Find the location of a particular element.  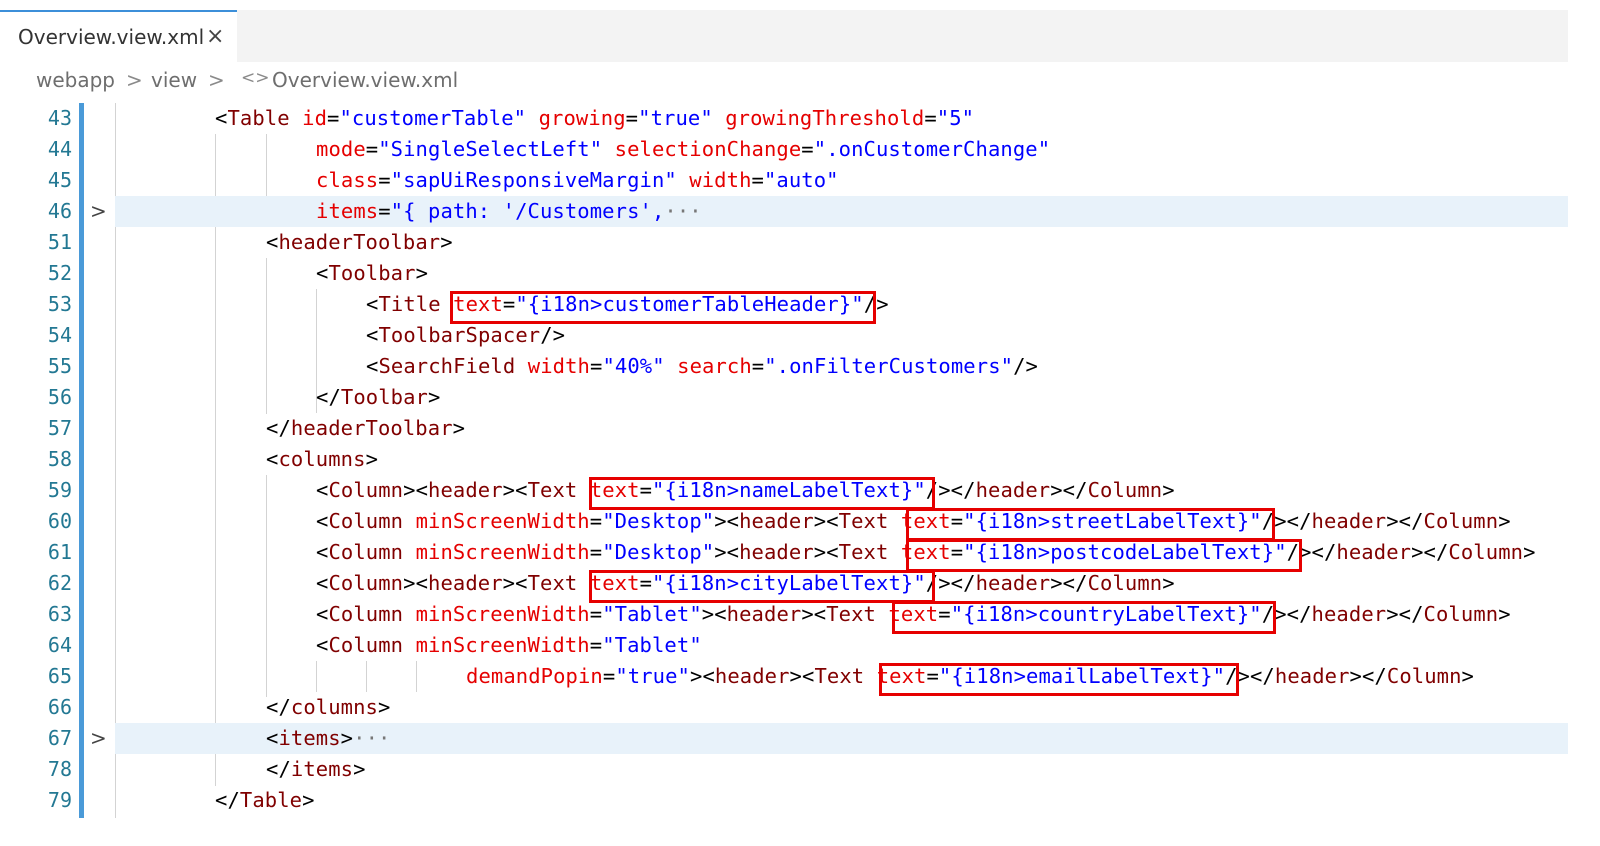

tab-bar: Overview.view.xml × is located at coordinates (784, 36).